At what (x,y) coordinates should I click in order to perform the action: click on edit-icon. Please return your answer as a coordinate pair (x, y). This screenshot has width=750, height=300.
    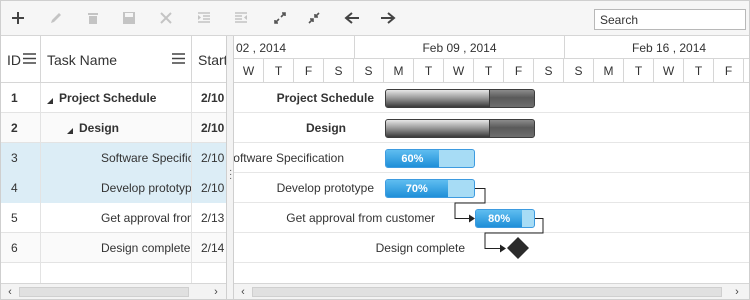
    Looking at the image, I should click on (56, 18).